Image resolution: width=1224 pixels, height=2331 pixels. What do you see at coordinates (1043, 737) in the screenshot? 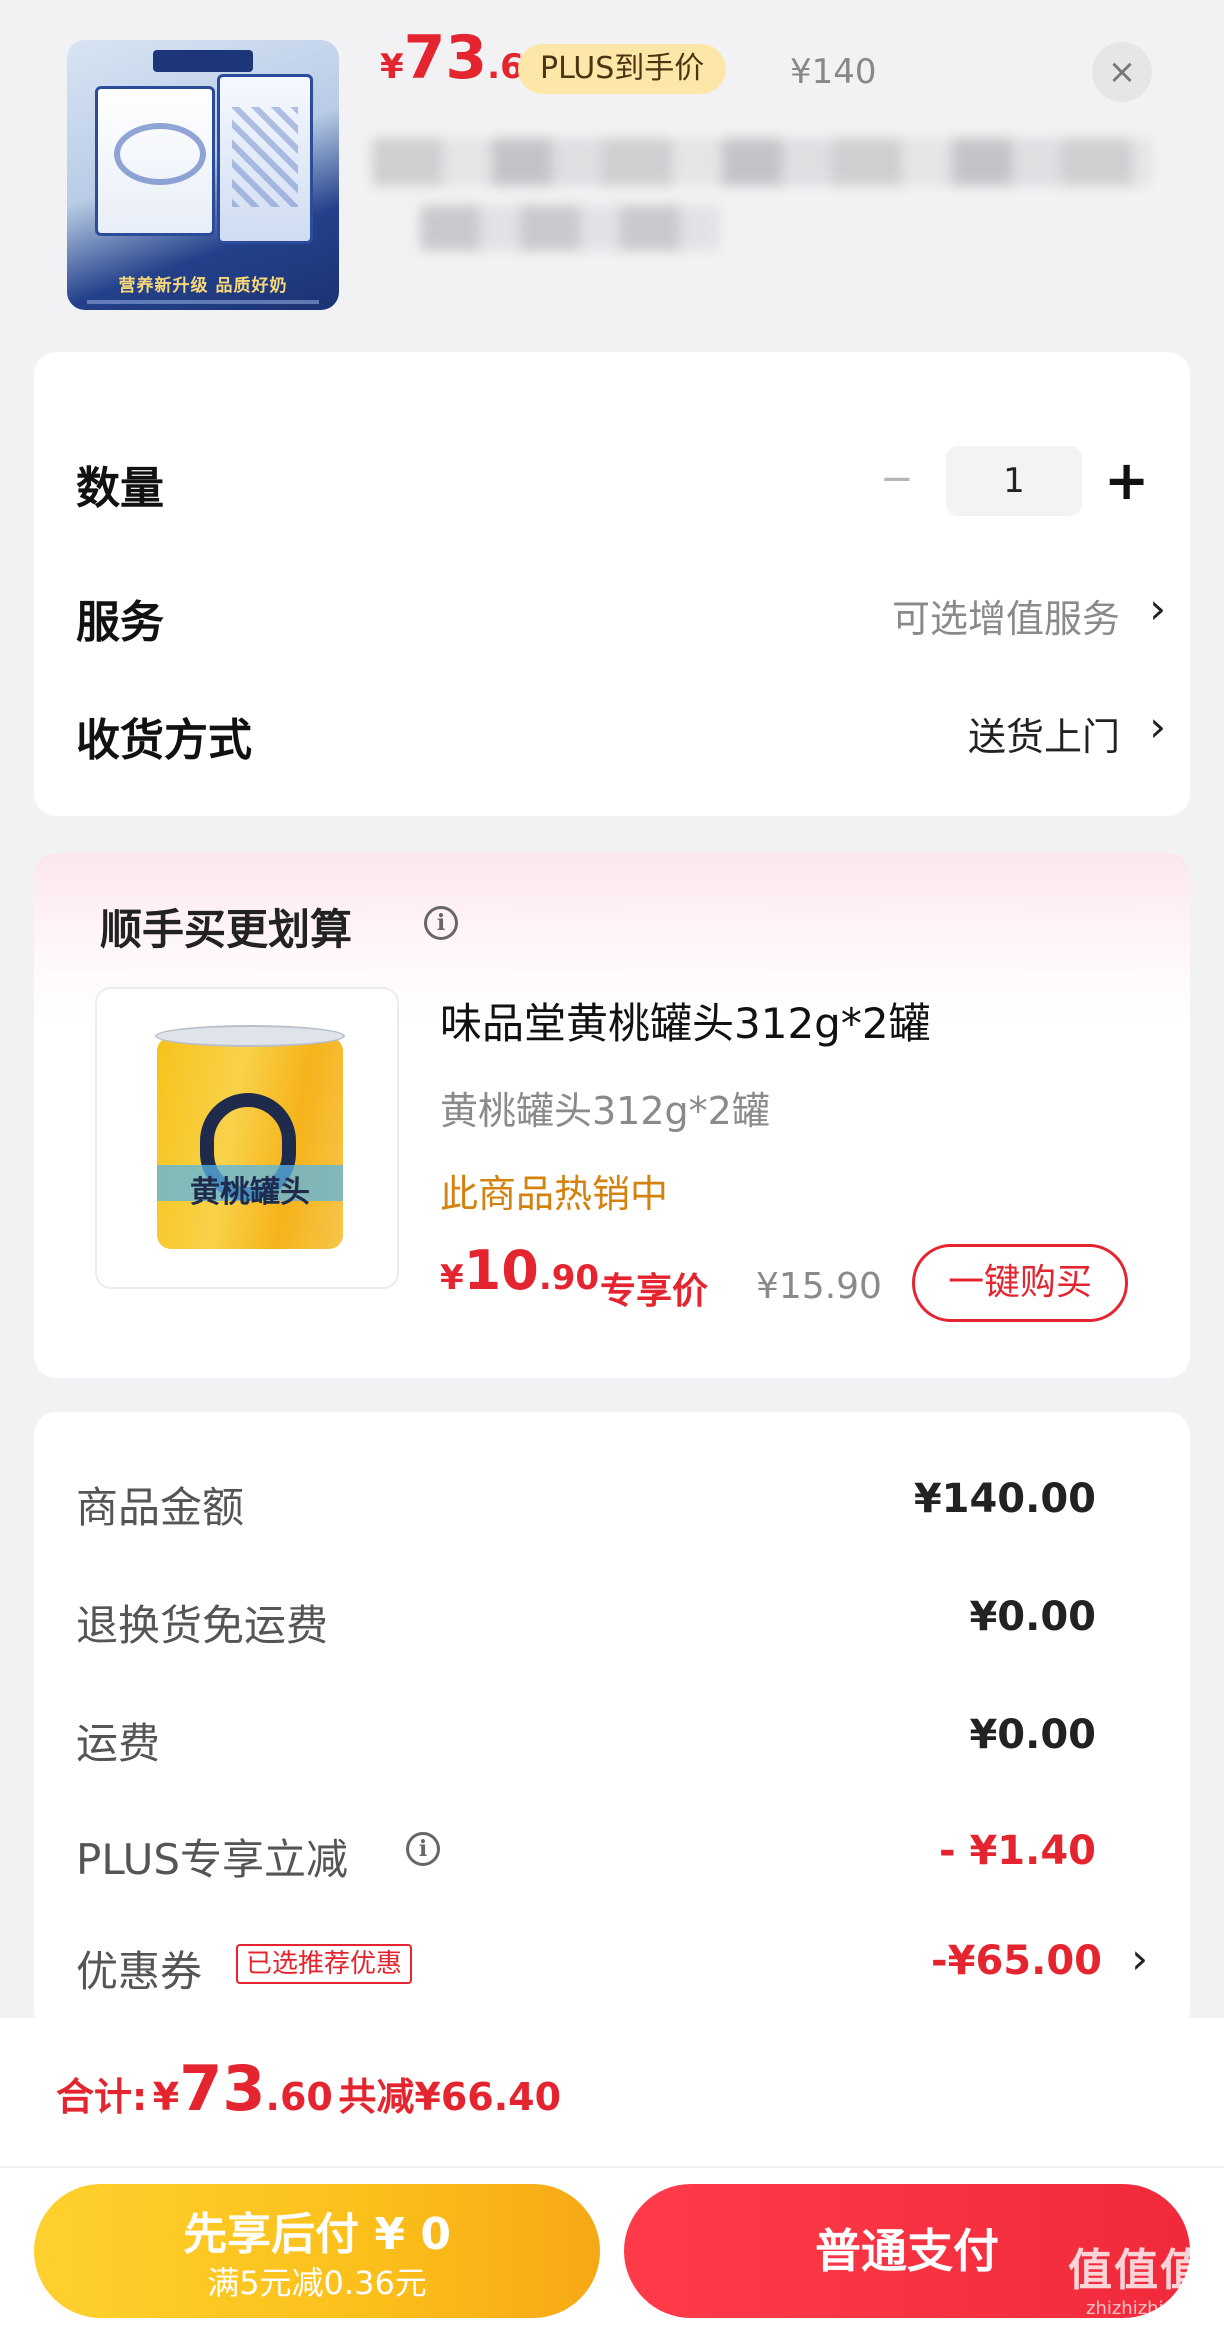
I see `delivery-value: 送货上门` at bounding box center [1043, 737].